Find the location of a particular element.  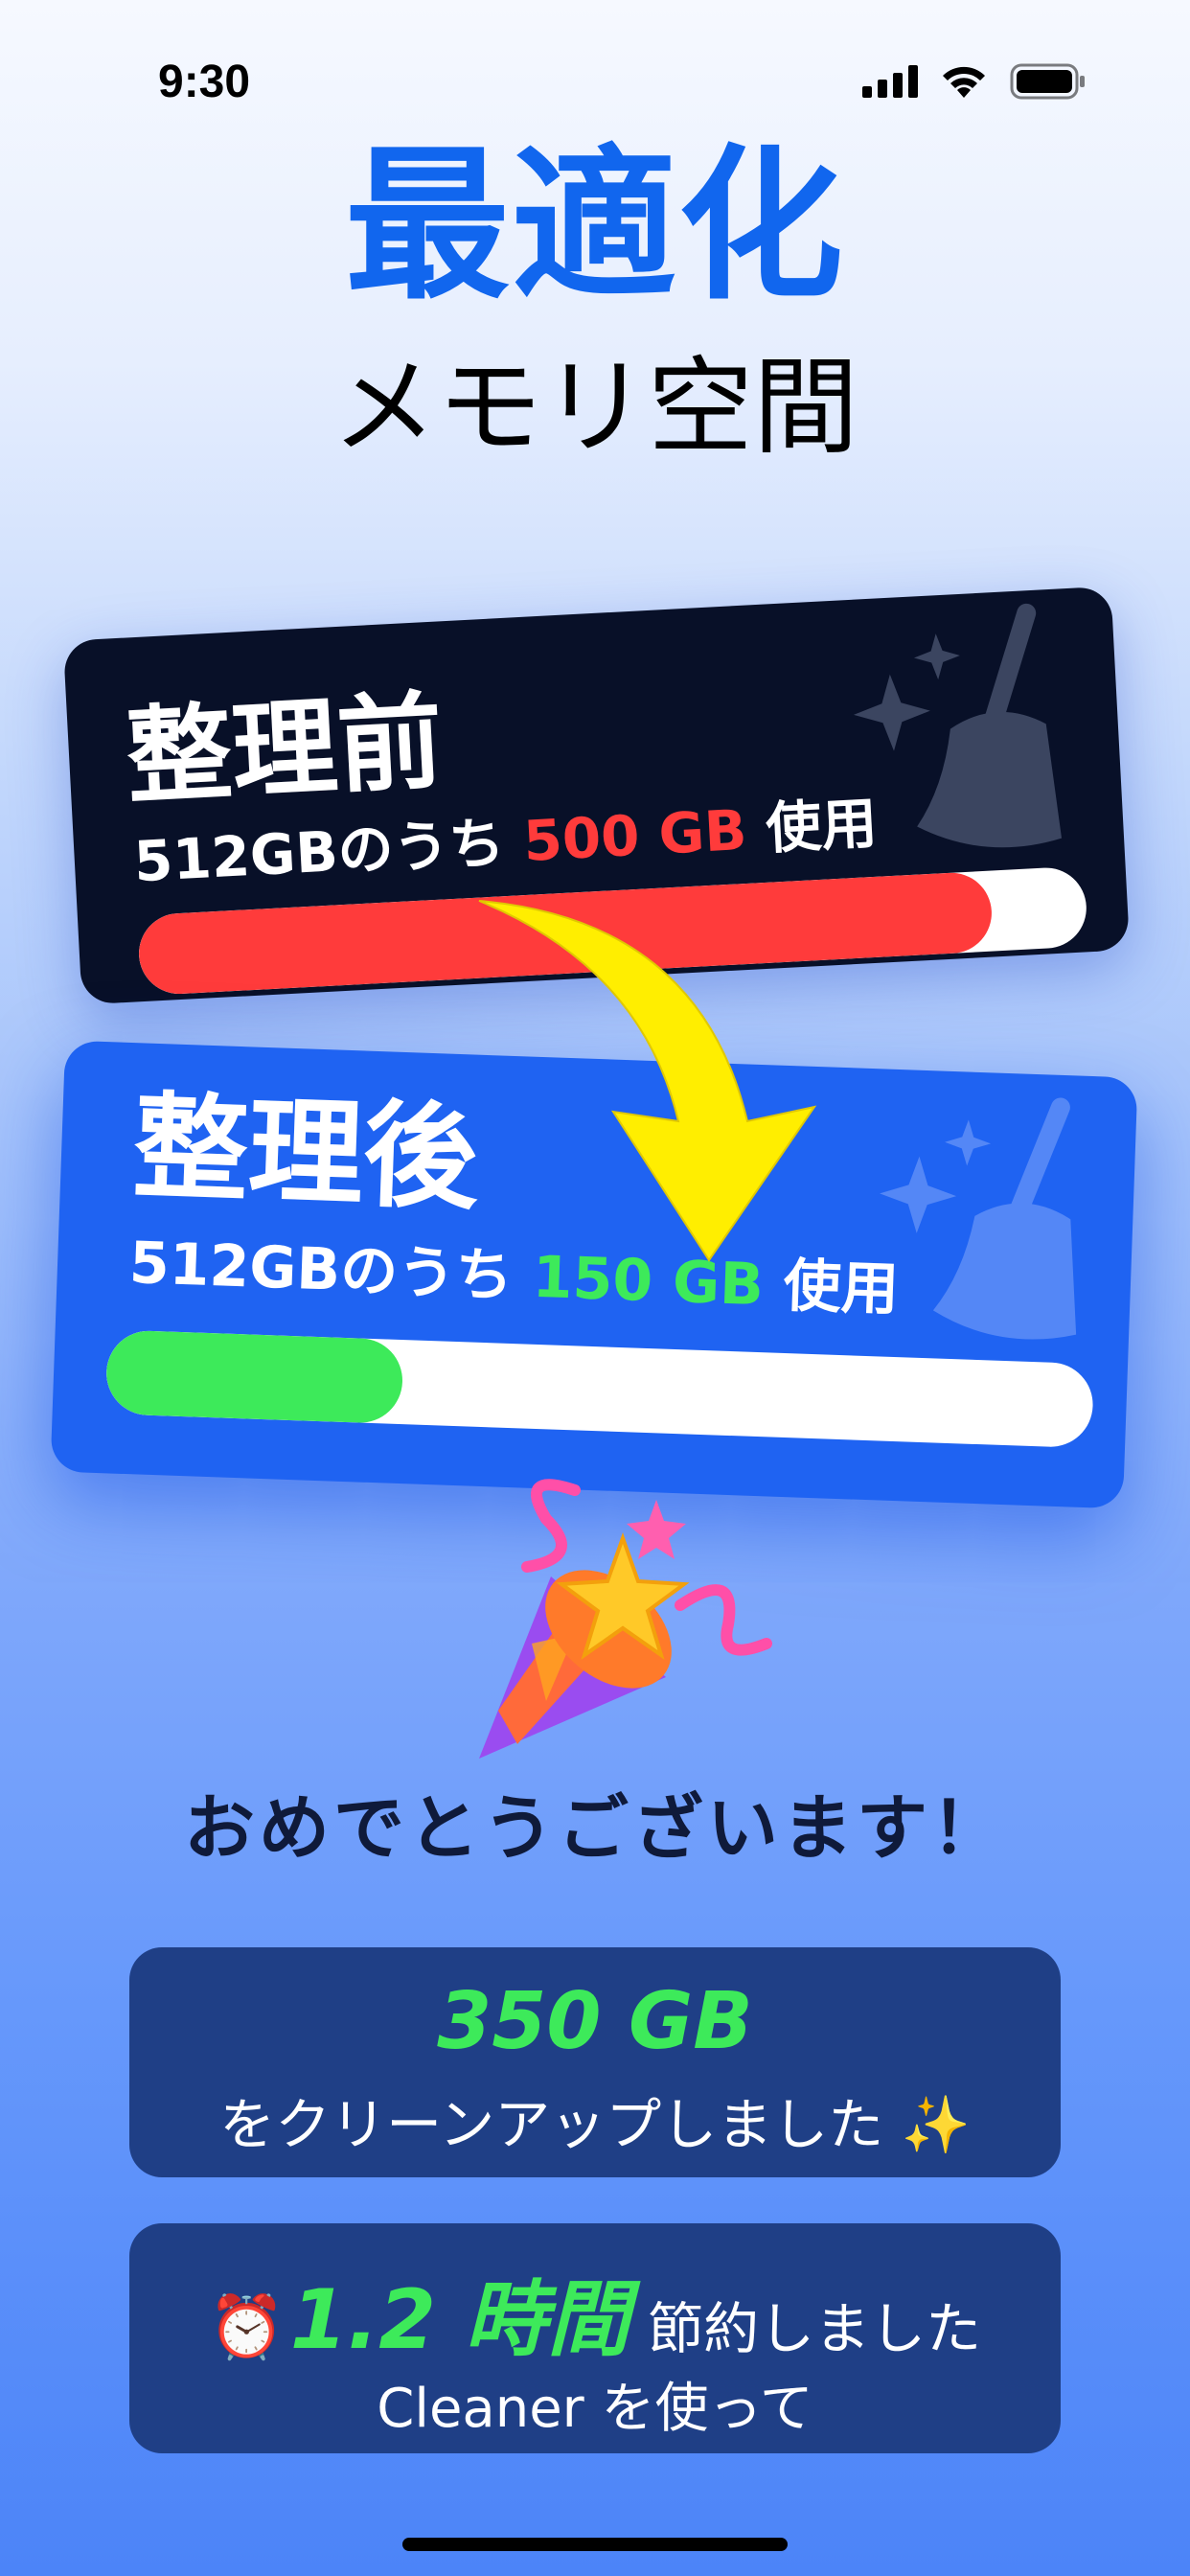

status-icons is located at coordinates (975, 81).